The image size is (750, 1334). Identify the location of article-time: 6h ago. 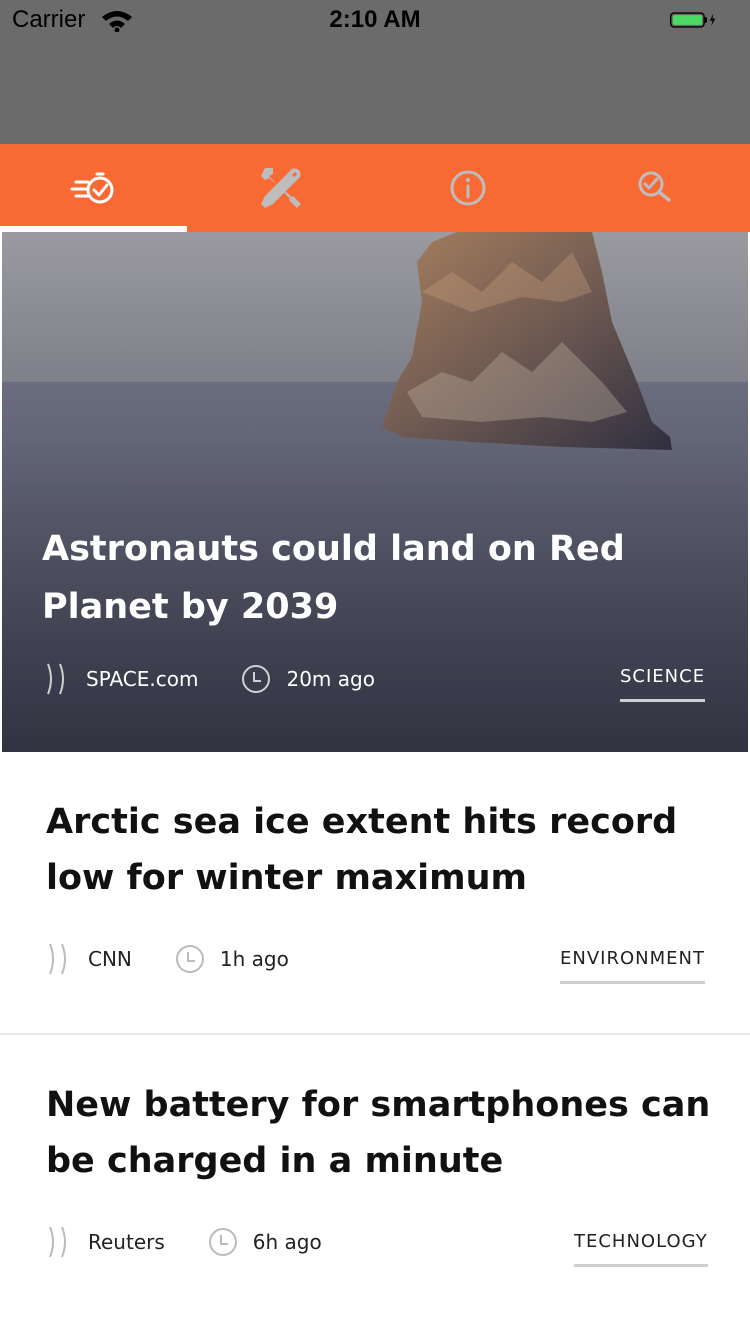
(287, 1242).